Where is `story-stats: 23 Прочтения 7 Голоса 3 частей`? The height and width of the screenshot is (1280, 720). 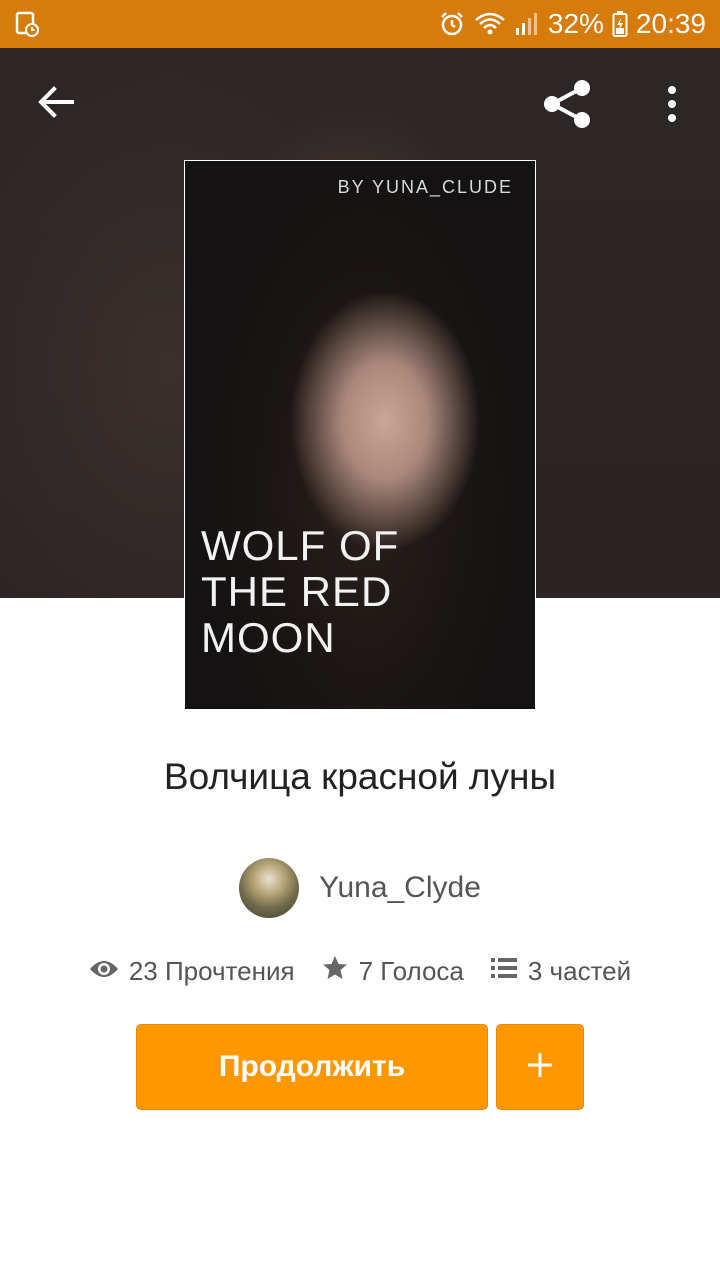
story-stats: 23 Прочтения 7 Голоса 3 частей is located at coordinates (360, 971).